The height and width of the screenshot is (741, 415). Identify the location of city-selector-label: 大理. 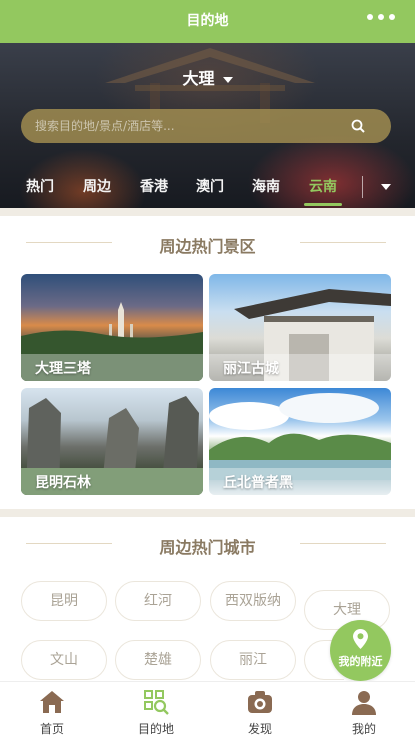
(198, 78).